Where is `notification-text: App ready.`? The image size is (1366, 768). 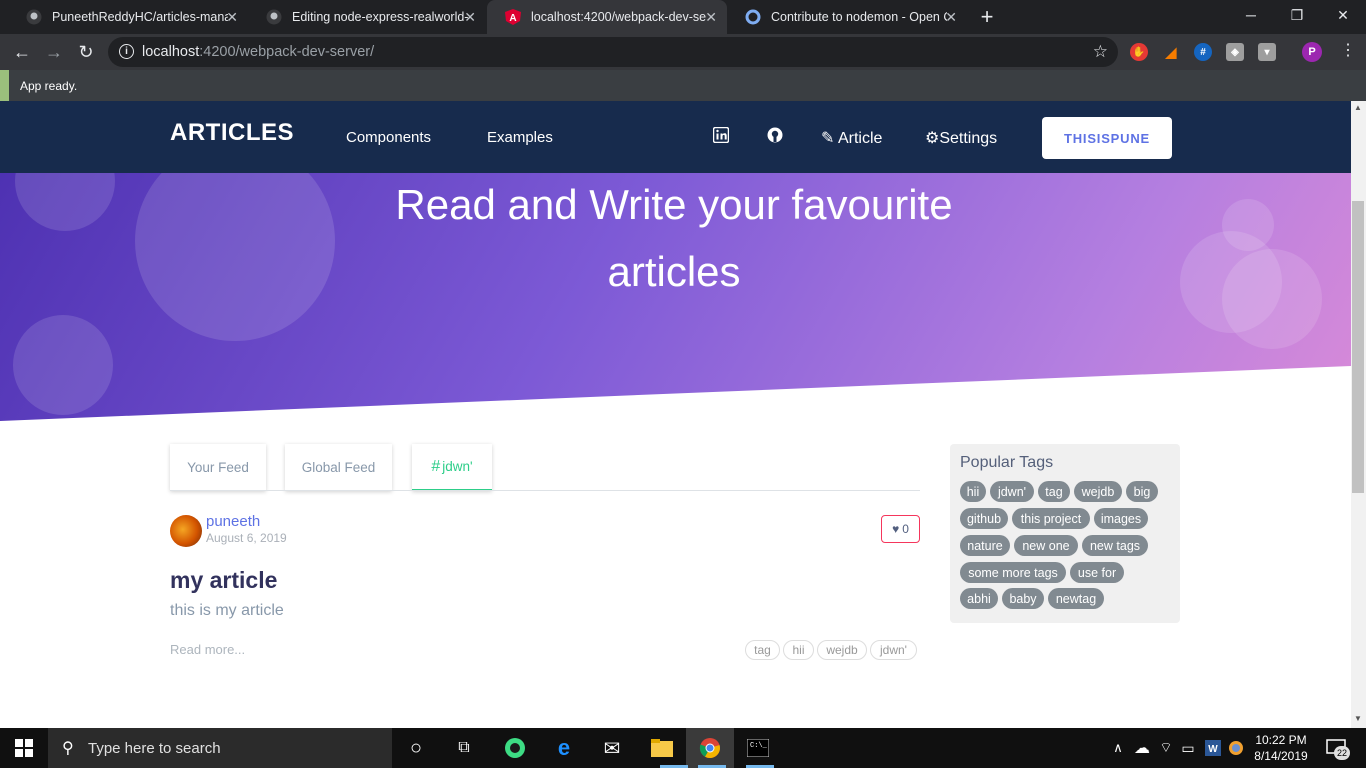
notification-text: App ready. is located at coordinates (49, 85).